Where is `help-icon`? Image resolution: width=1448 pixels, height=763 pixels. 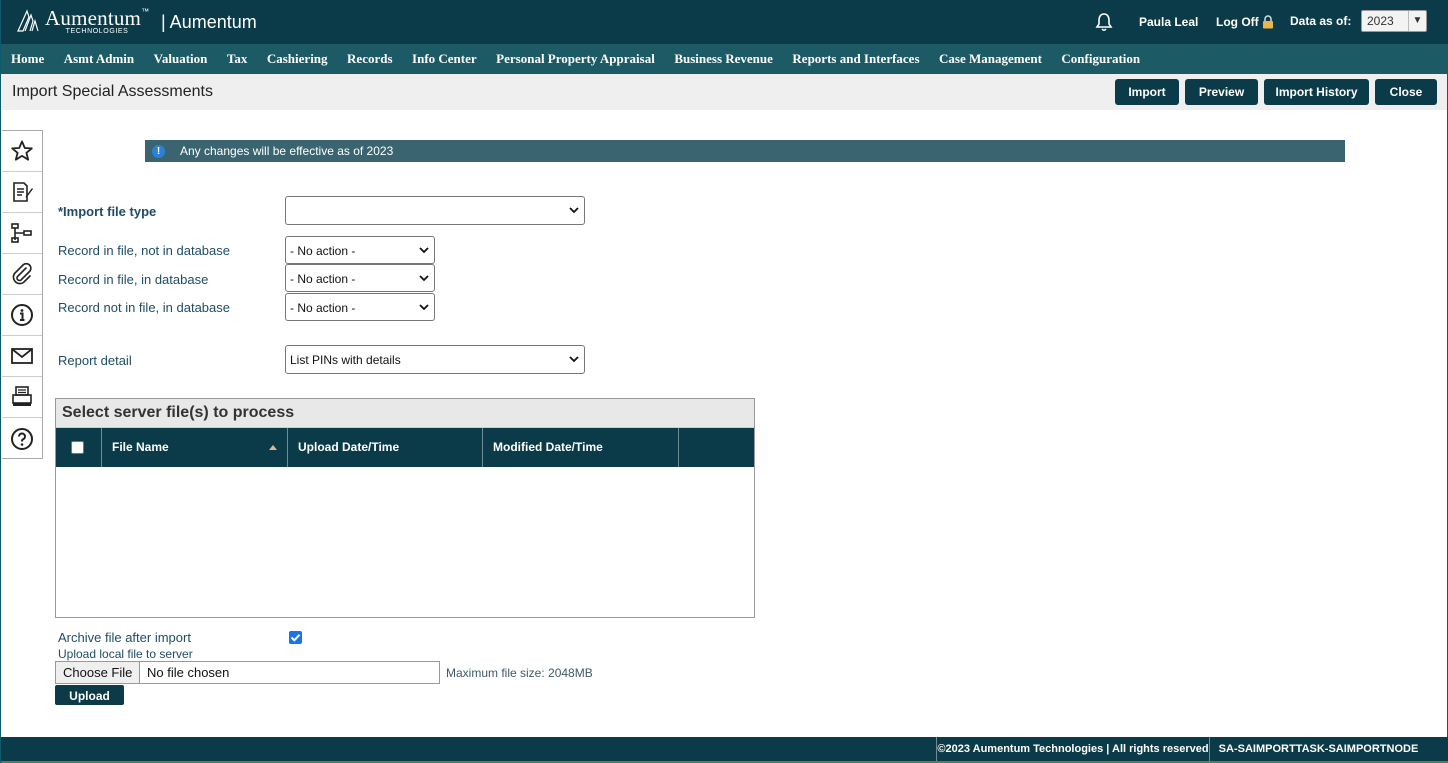
help-icon is located at coordinates (22, 438).